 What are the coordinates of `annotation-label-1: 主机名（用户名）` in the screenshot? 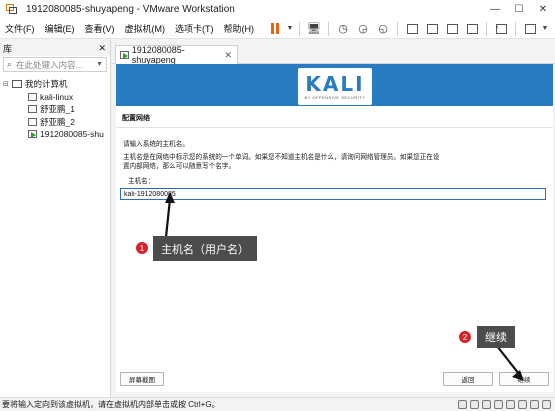 It's located at (205, 248).